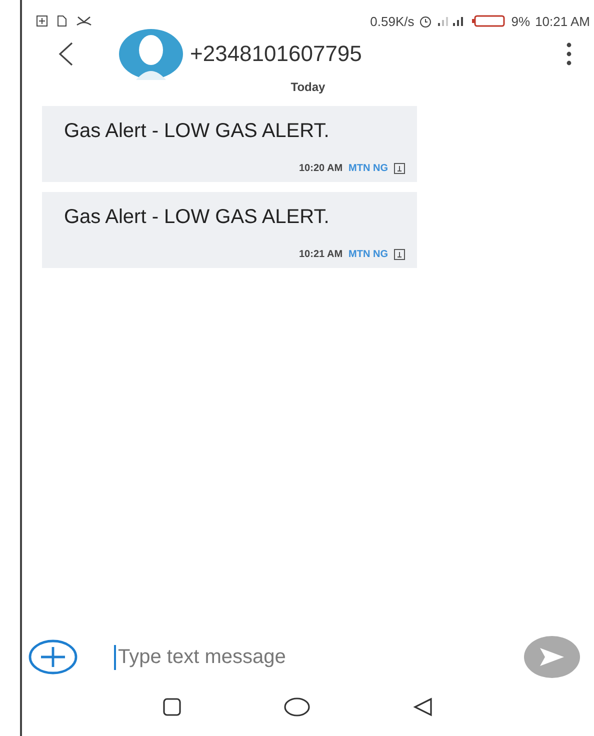 The height and width of the screenshot is (736, 594). I want to click on message-time: 10:21 AM, so click(321, 254).